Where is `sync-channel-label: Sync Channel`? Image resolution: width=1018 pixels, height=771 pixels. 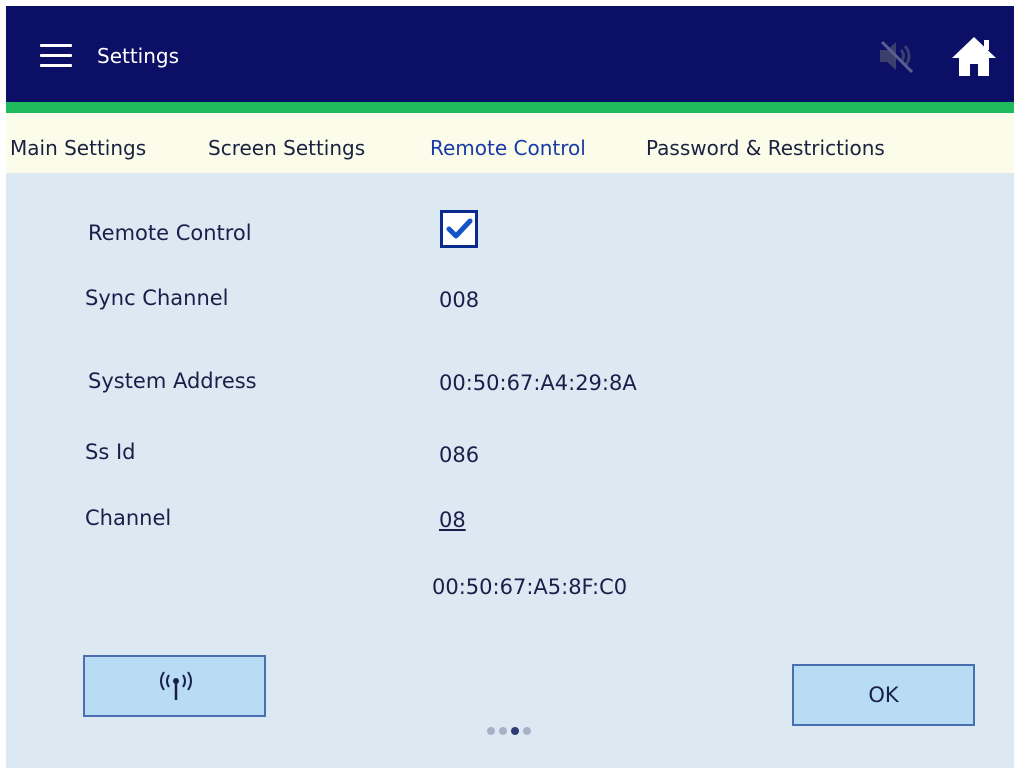 sync-channel-label: Sync Channel is located at coordinates (157, 298).